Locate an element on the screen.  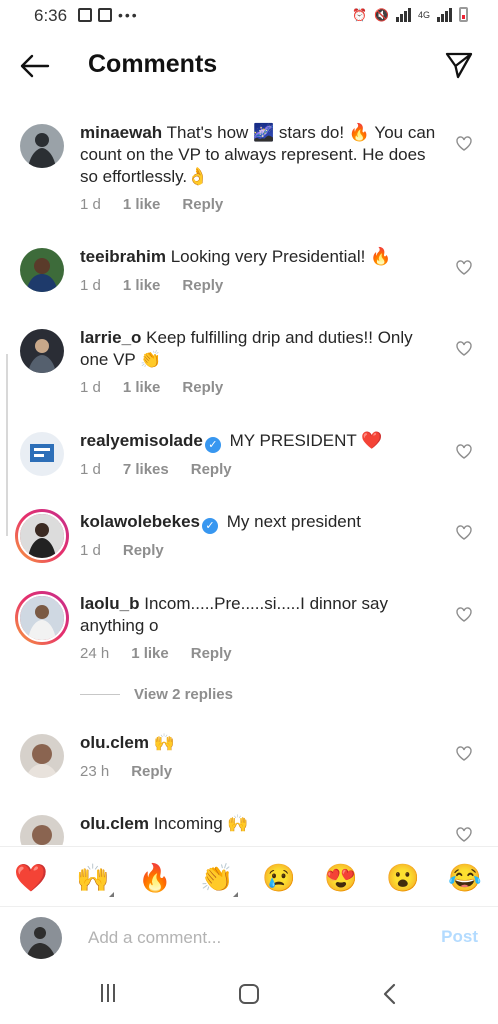
emoji-red-heart-button: ❤️ is located at coordinates (31, 878).